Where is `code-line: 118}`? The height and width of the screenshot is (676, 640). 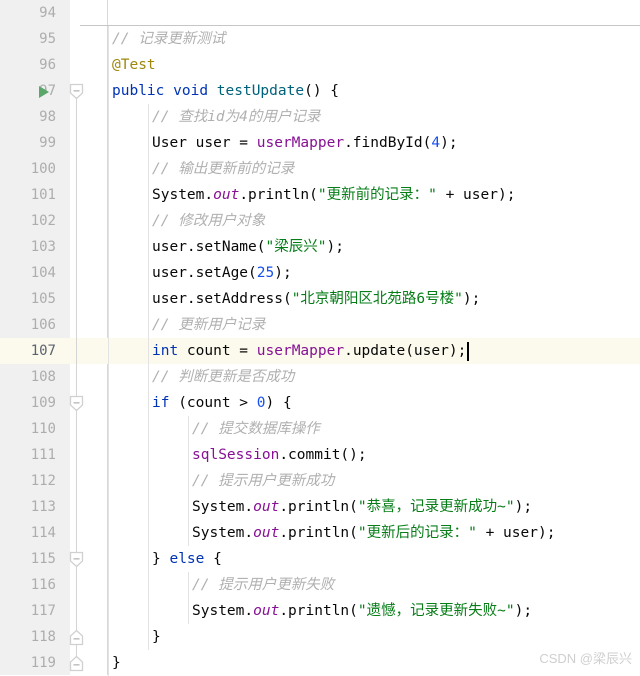
code-line: 118} is located at coordinates (320, 637).